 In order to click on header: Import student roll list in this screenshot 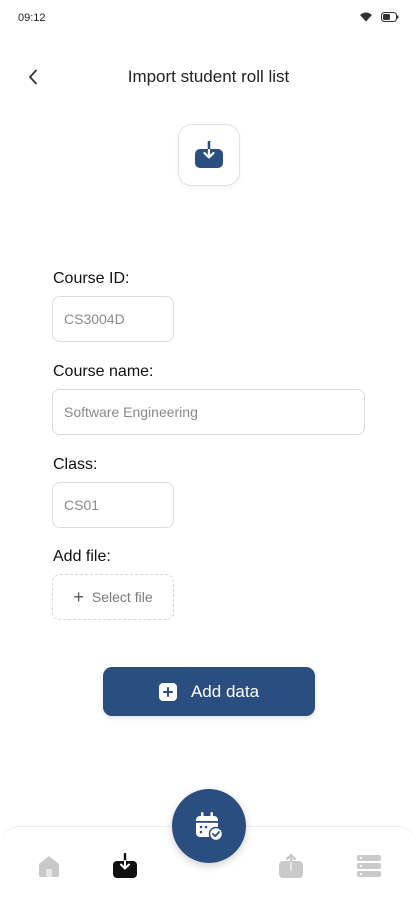, I will do `click(208, 77)`.